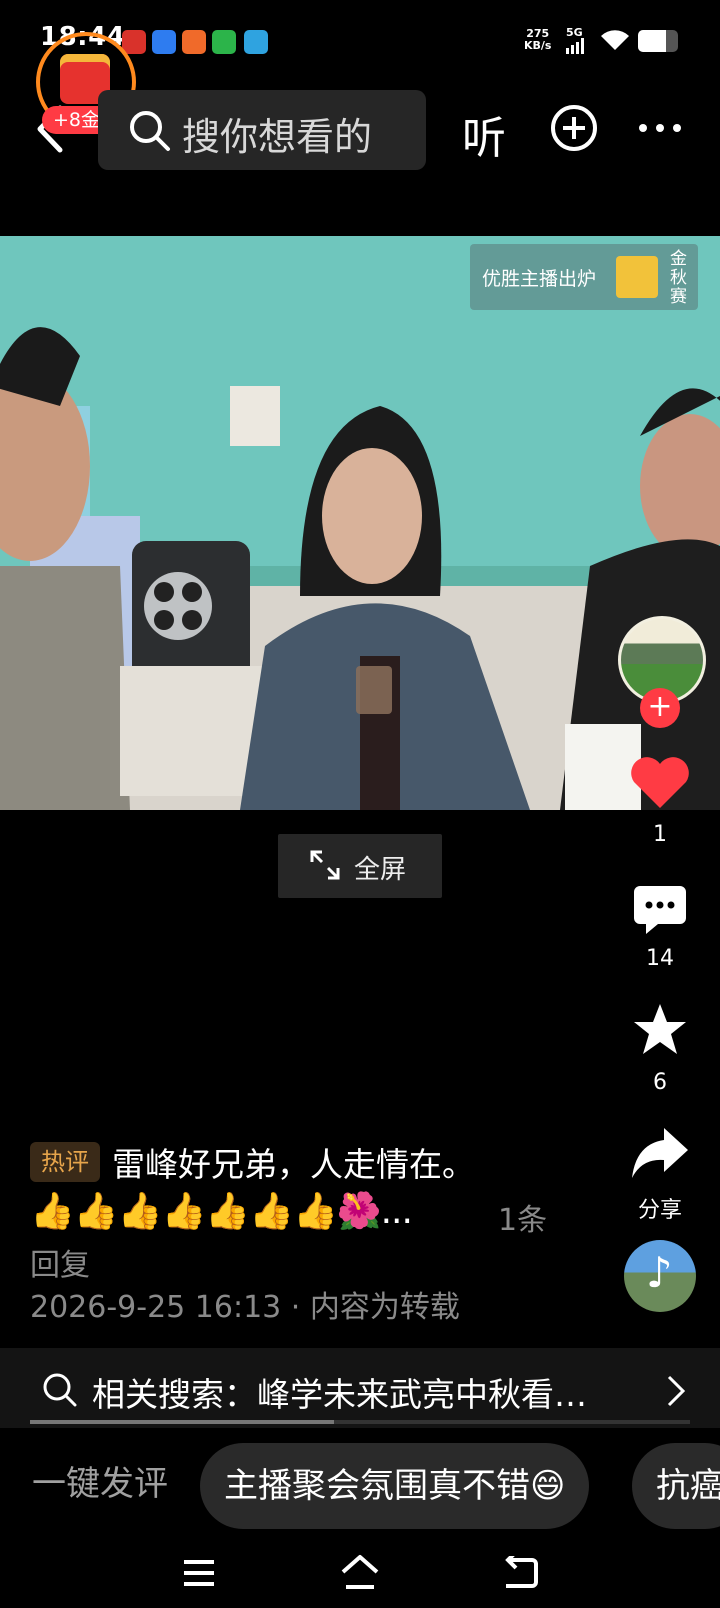 This screenshot has width=720, height=1608. I want to click on promo-text: 优胜主播出炉, so click(539, 279).